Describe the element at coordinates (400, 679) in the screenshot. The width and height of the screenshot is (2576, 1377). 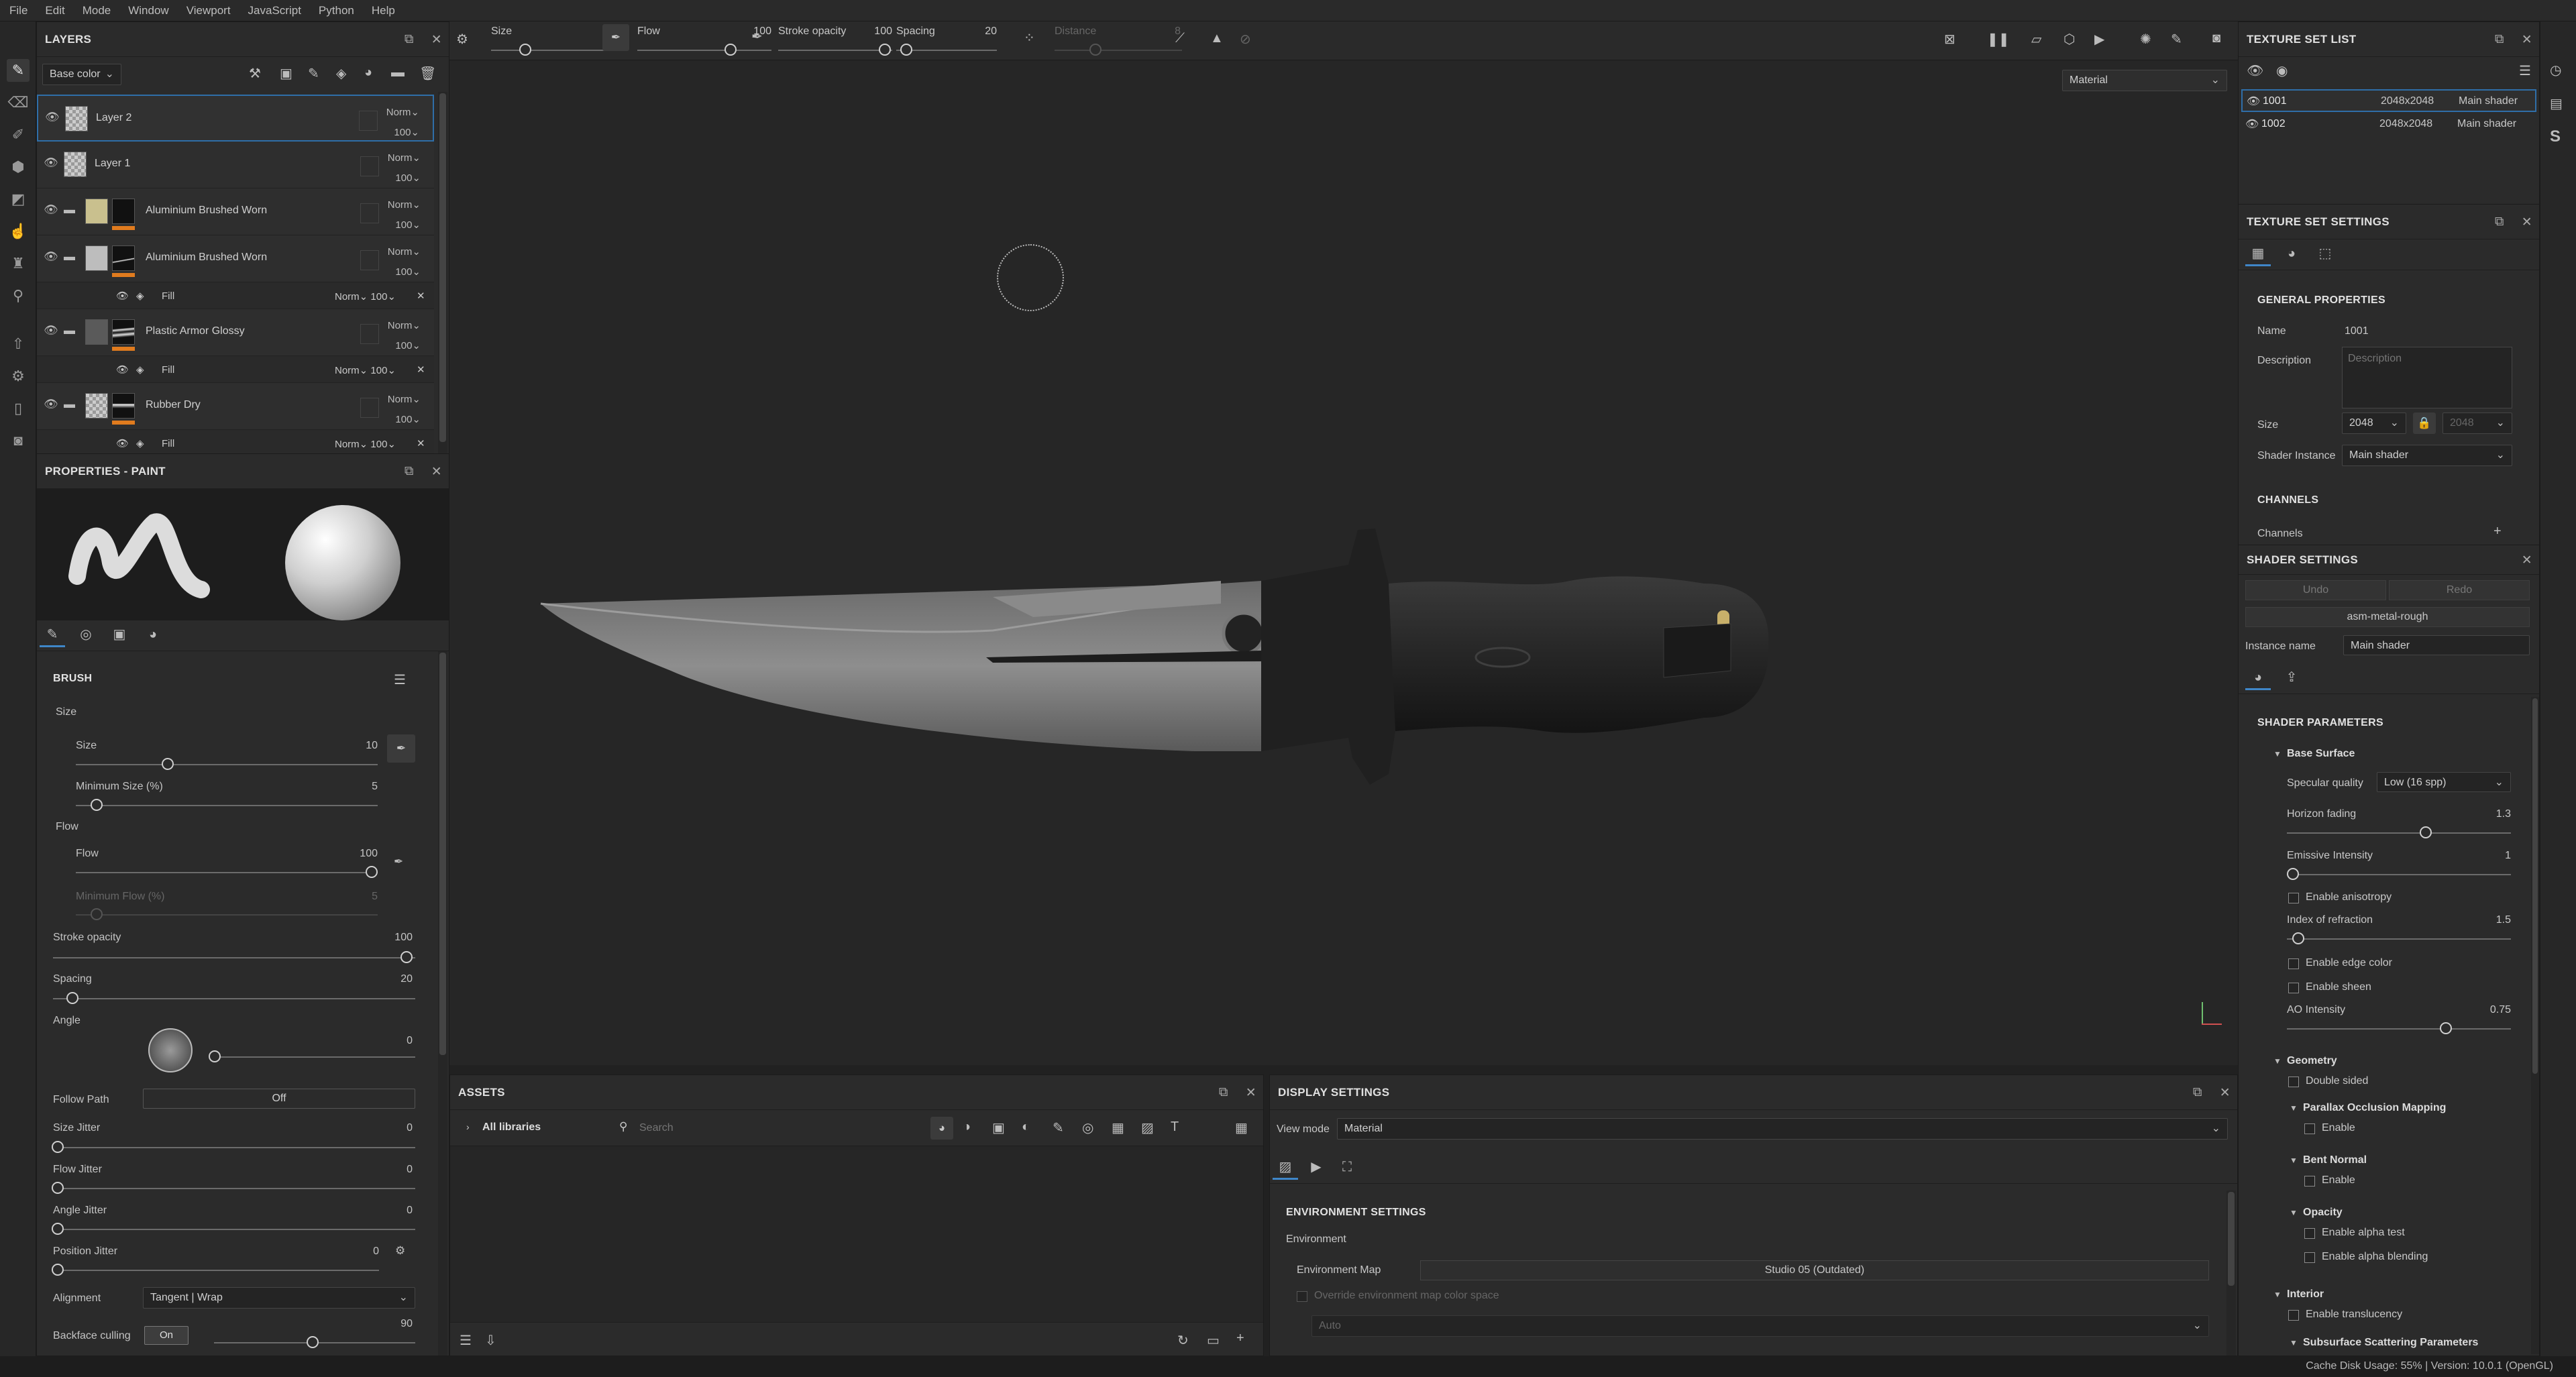
I see `preset-menu-icon: ☰` at that location.